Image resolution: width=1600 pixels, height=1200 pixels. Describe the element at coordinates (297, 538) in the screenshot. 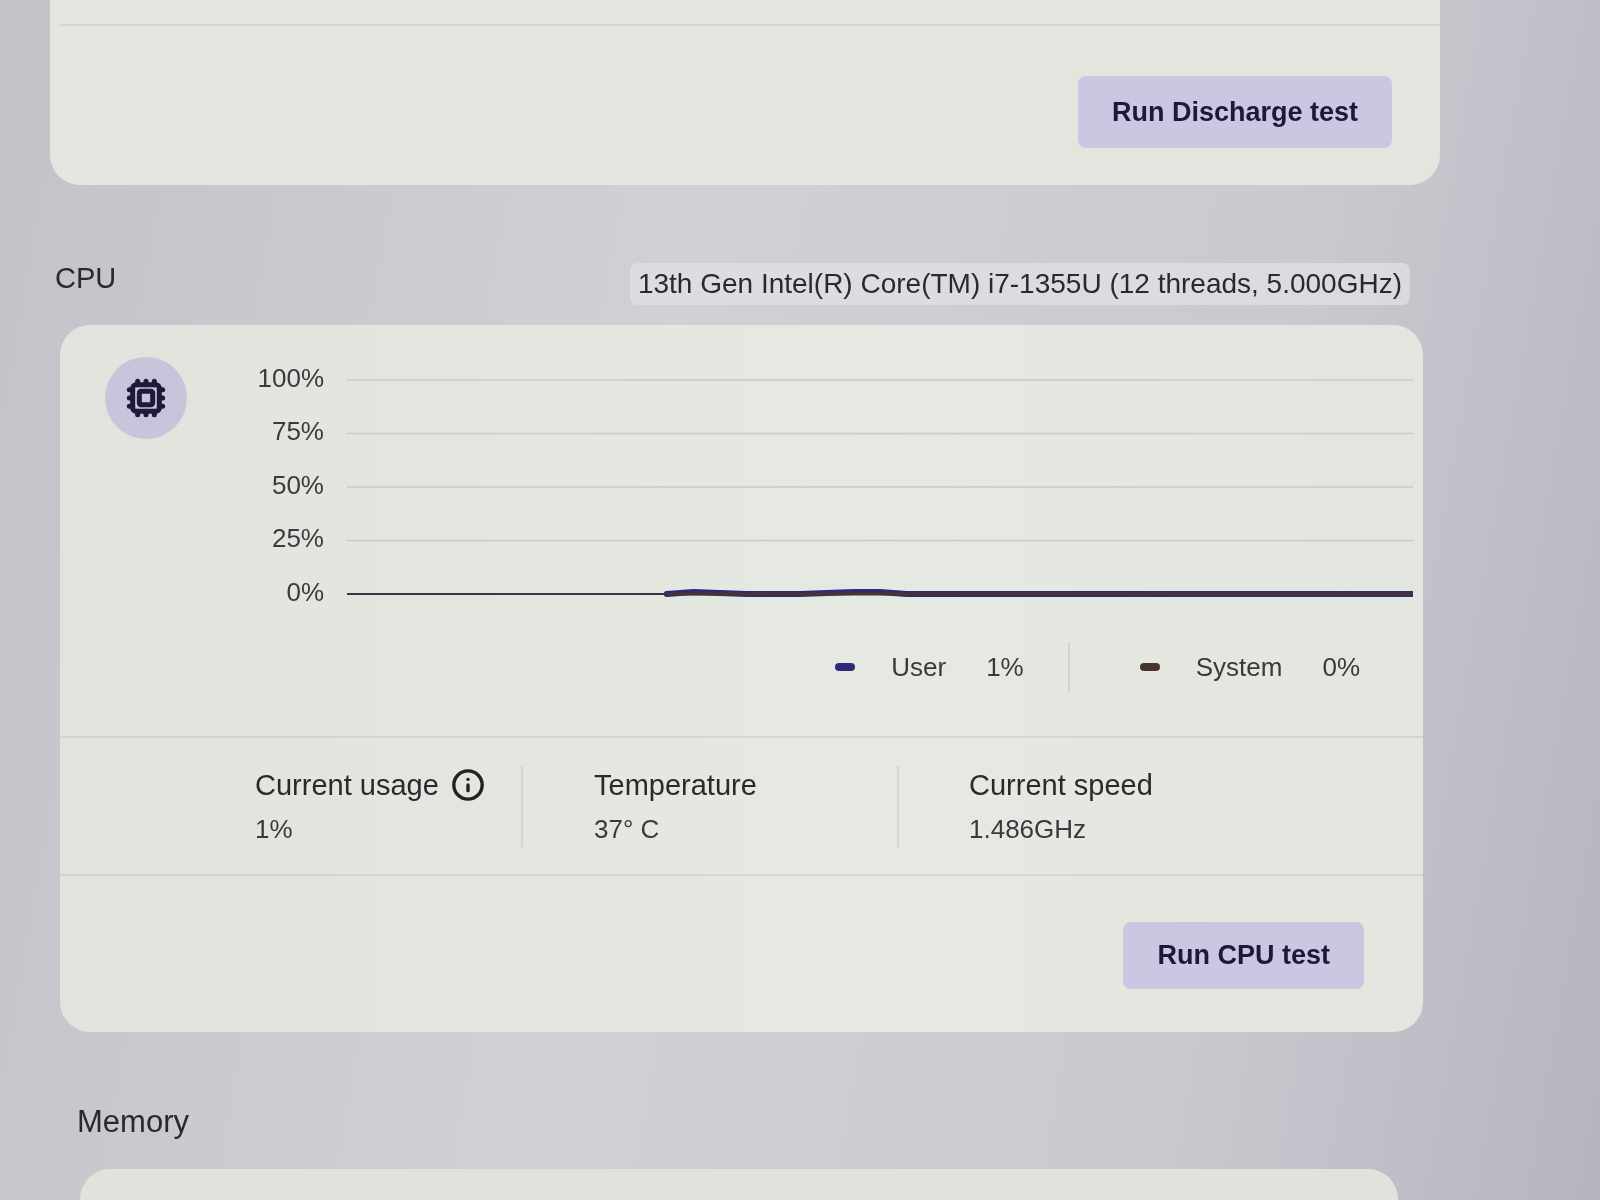

I see `axis-label: 25%` at that location.